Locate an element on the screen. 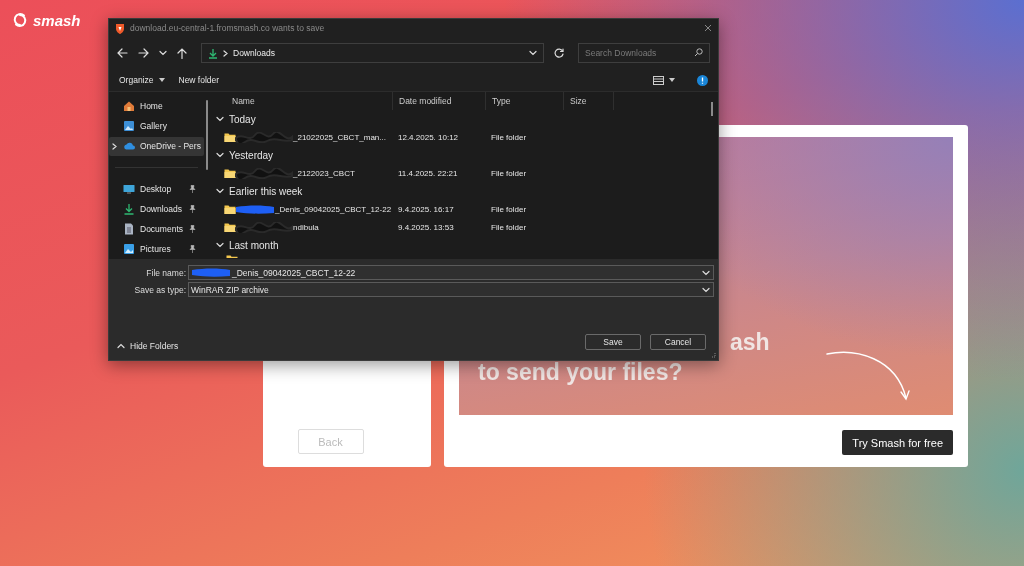 This screenshot has width=1024, height=566. sidebar-item: Pictures is located at coordinates (156, 249).